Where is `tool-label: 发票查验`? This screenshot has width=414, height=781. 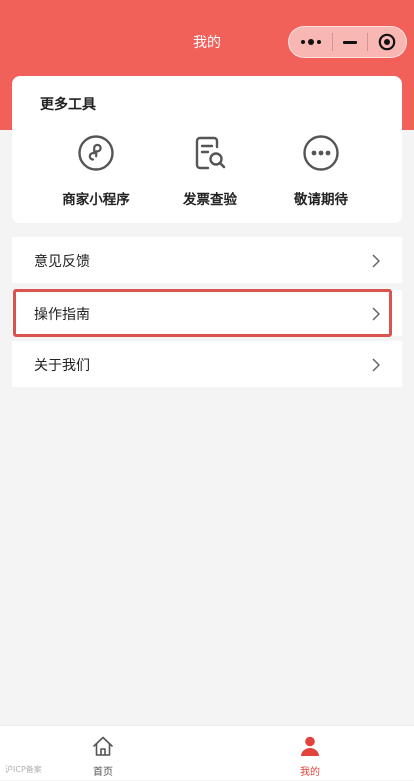 tool-label: 发票查验 is located at coordinates (210, 200).